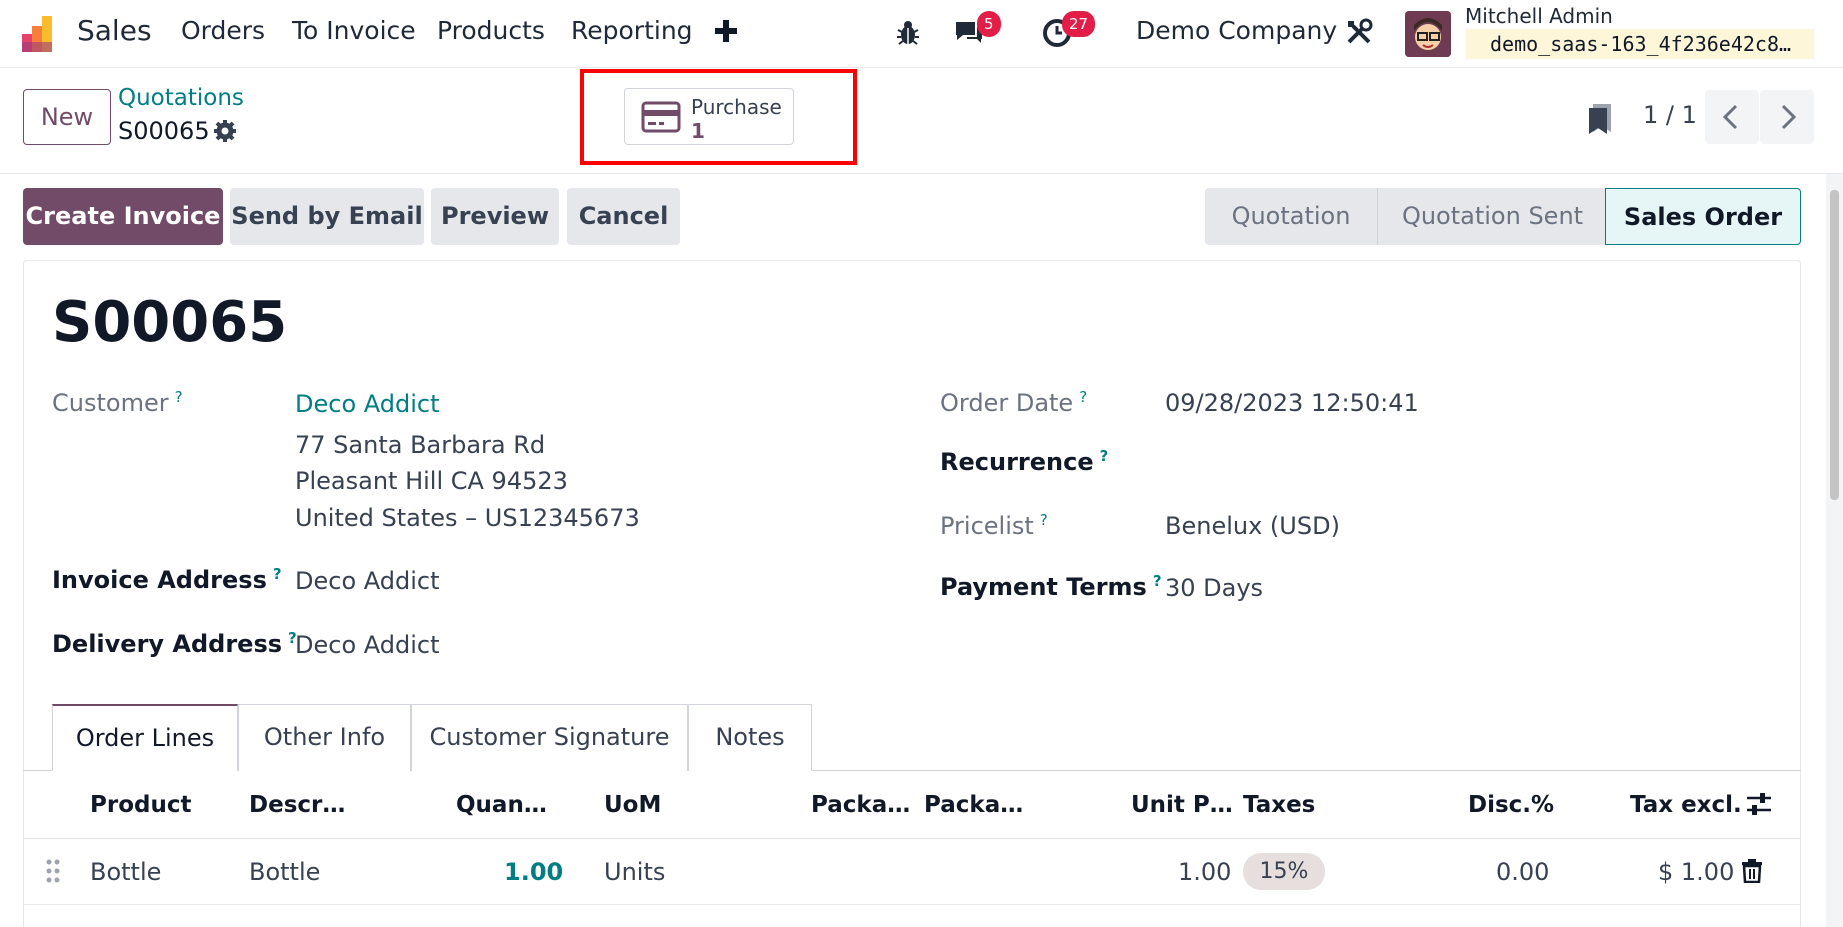  What do you see at coordinates (921, 121) in the screenshot?
I see `control-panel` at bounding box center [921, 121].